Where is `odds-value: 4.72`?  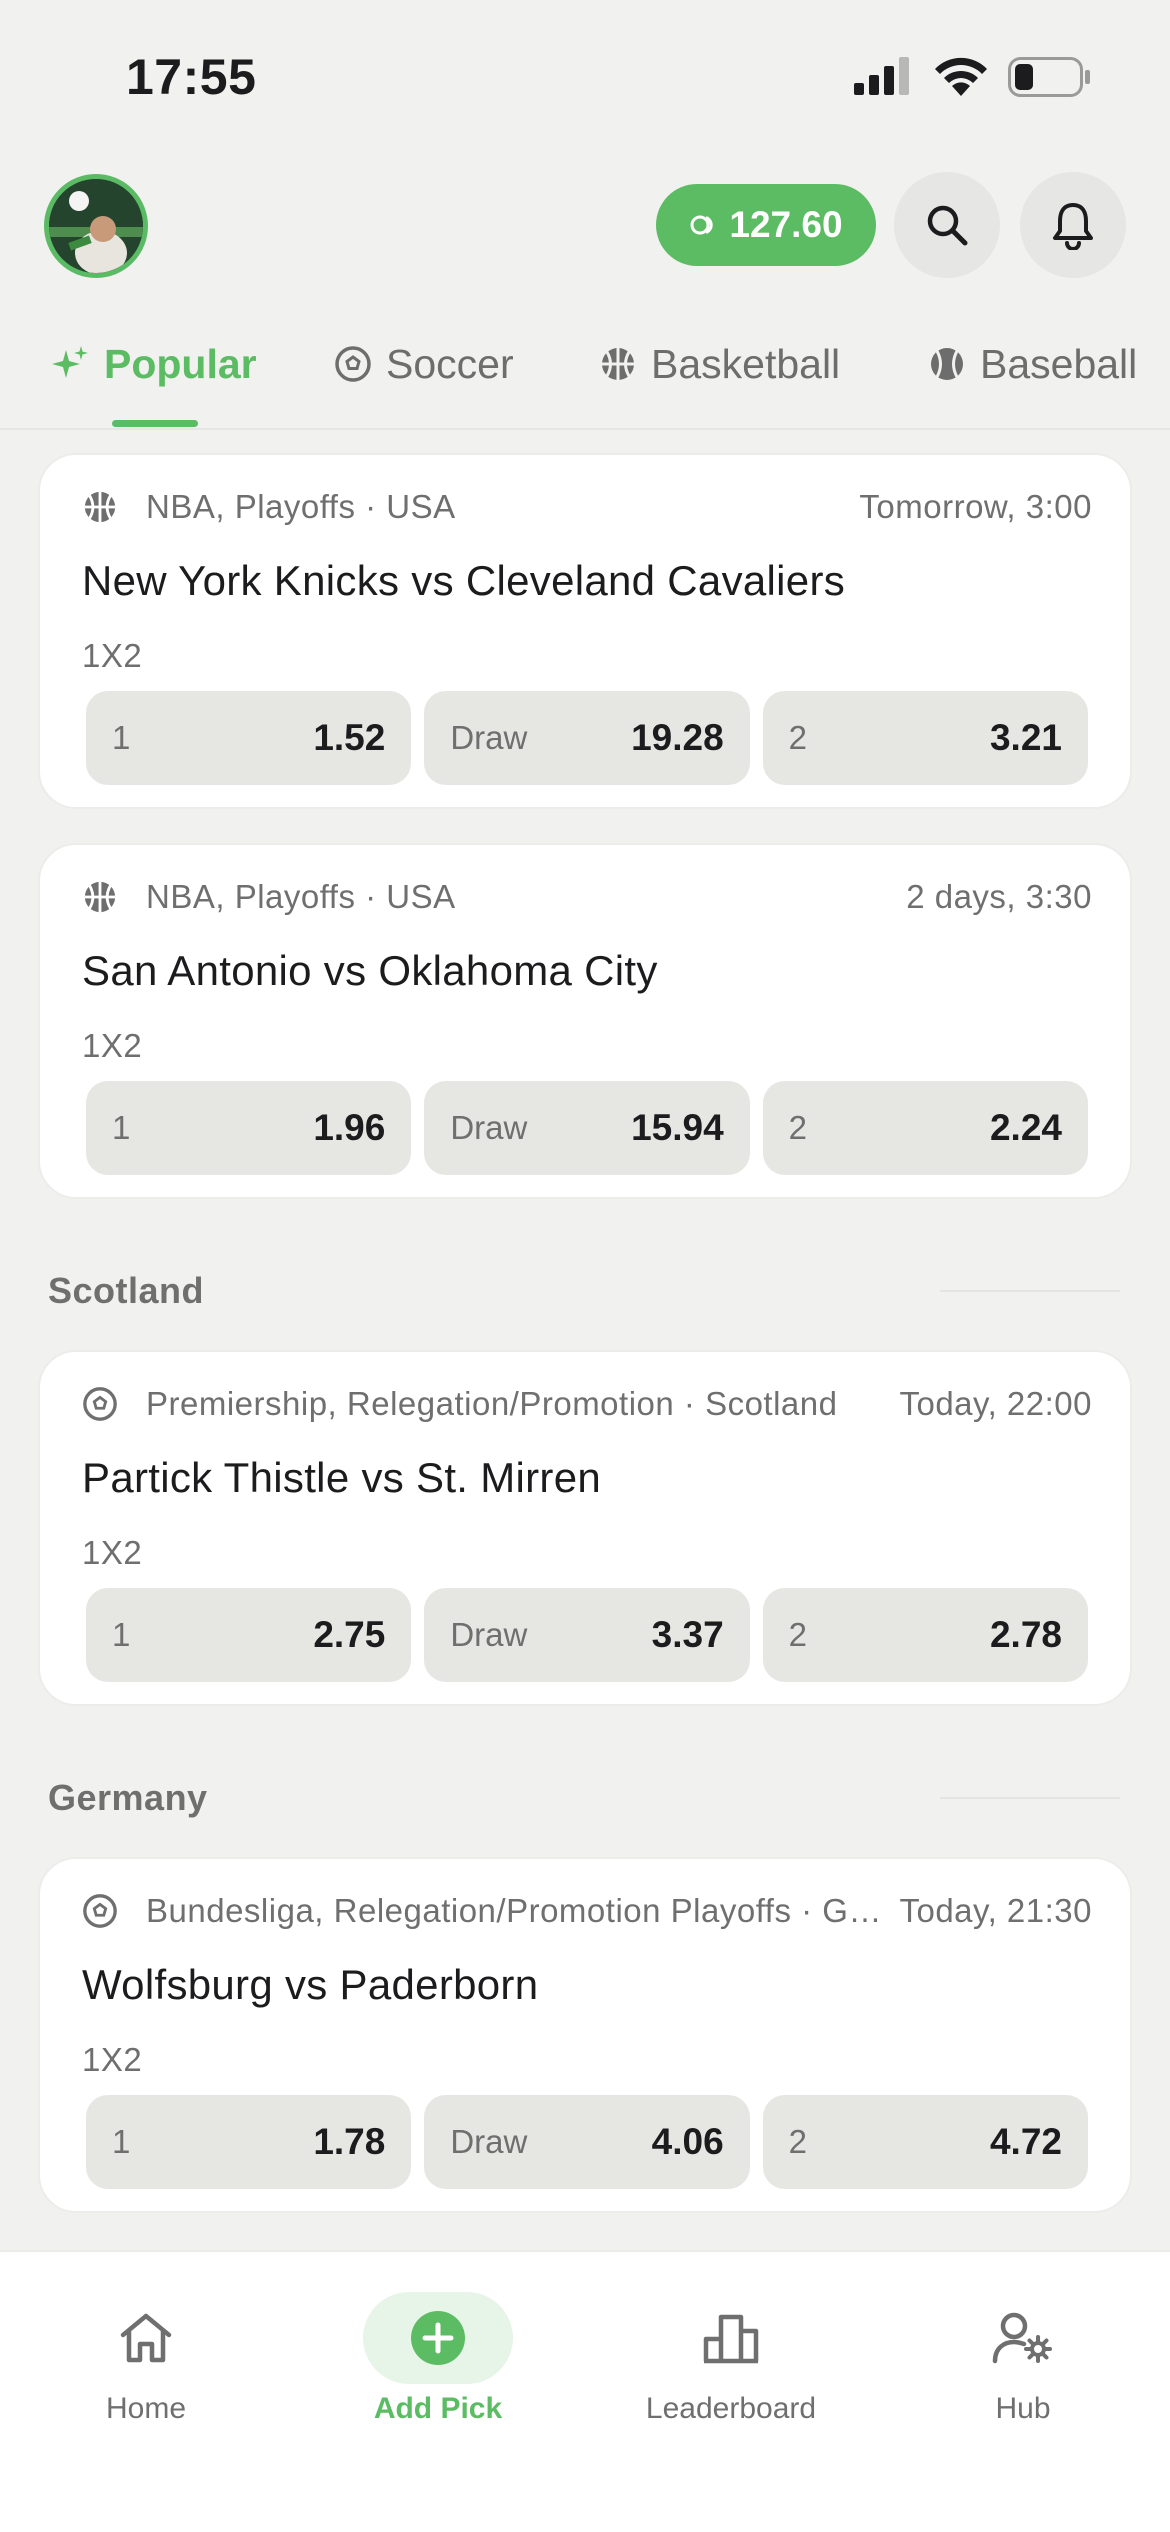 odds-value: 4.72 is located at coordinates (1025, 2141).